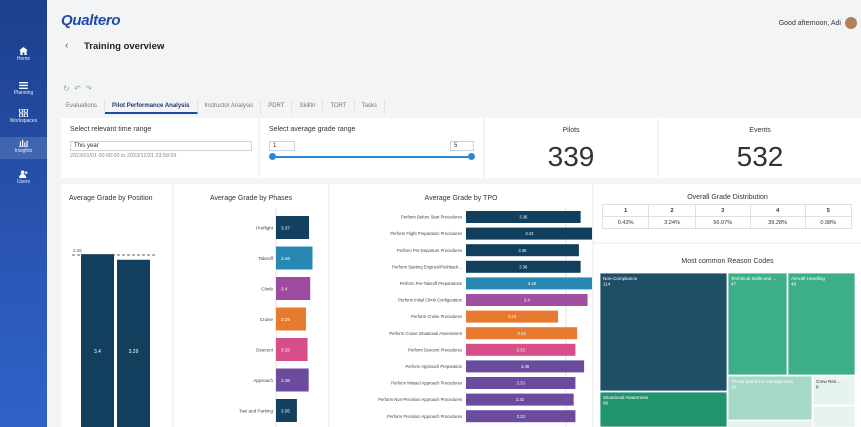 The image size is (861, 427). Describe the element at coordinates (851, 23) in the screenshot. I see `avatar` at that location.